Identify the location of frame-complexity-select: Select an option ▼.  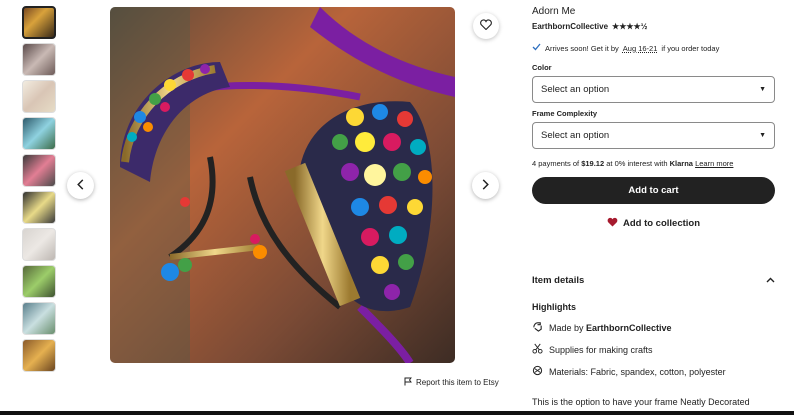
(653, 135).